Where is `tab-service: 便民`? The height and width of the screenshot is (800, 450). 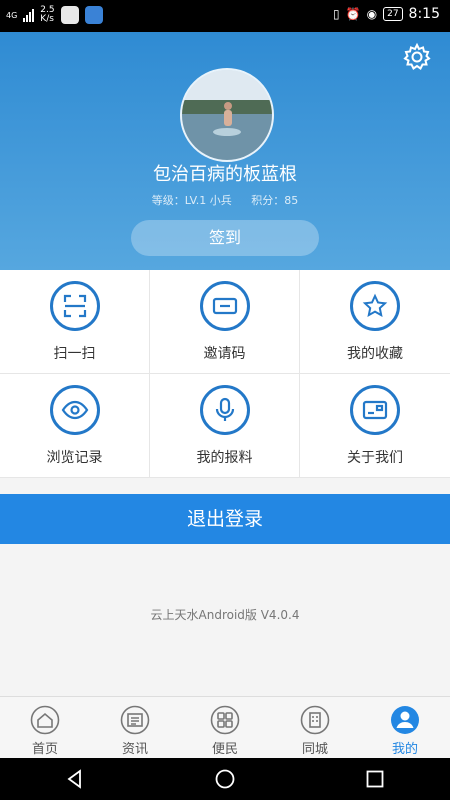
tab-service: 便民 is located at coordinates (225, 728).